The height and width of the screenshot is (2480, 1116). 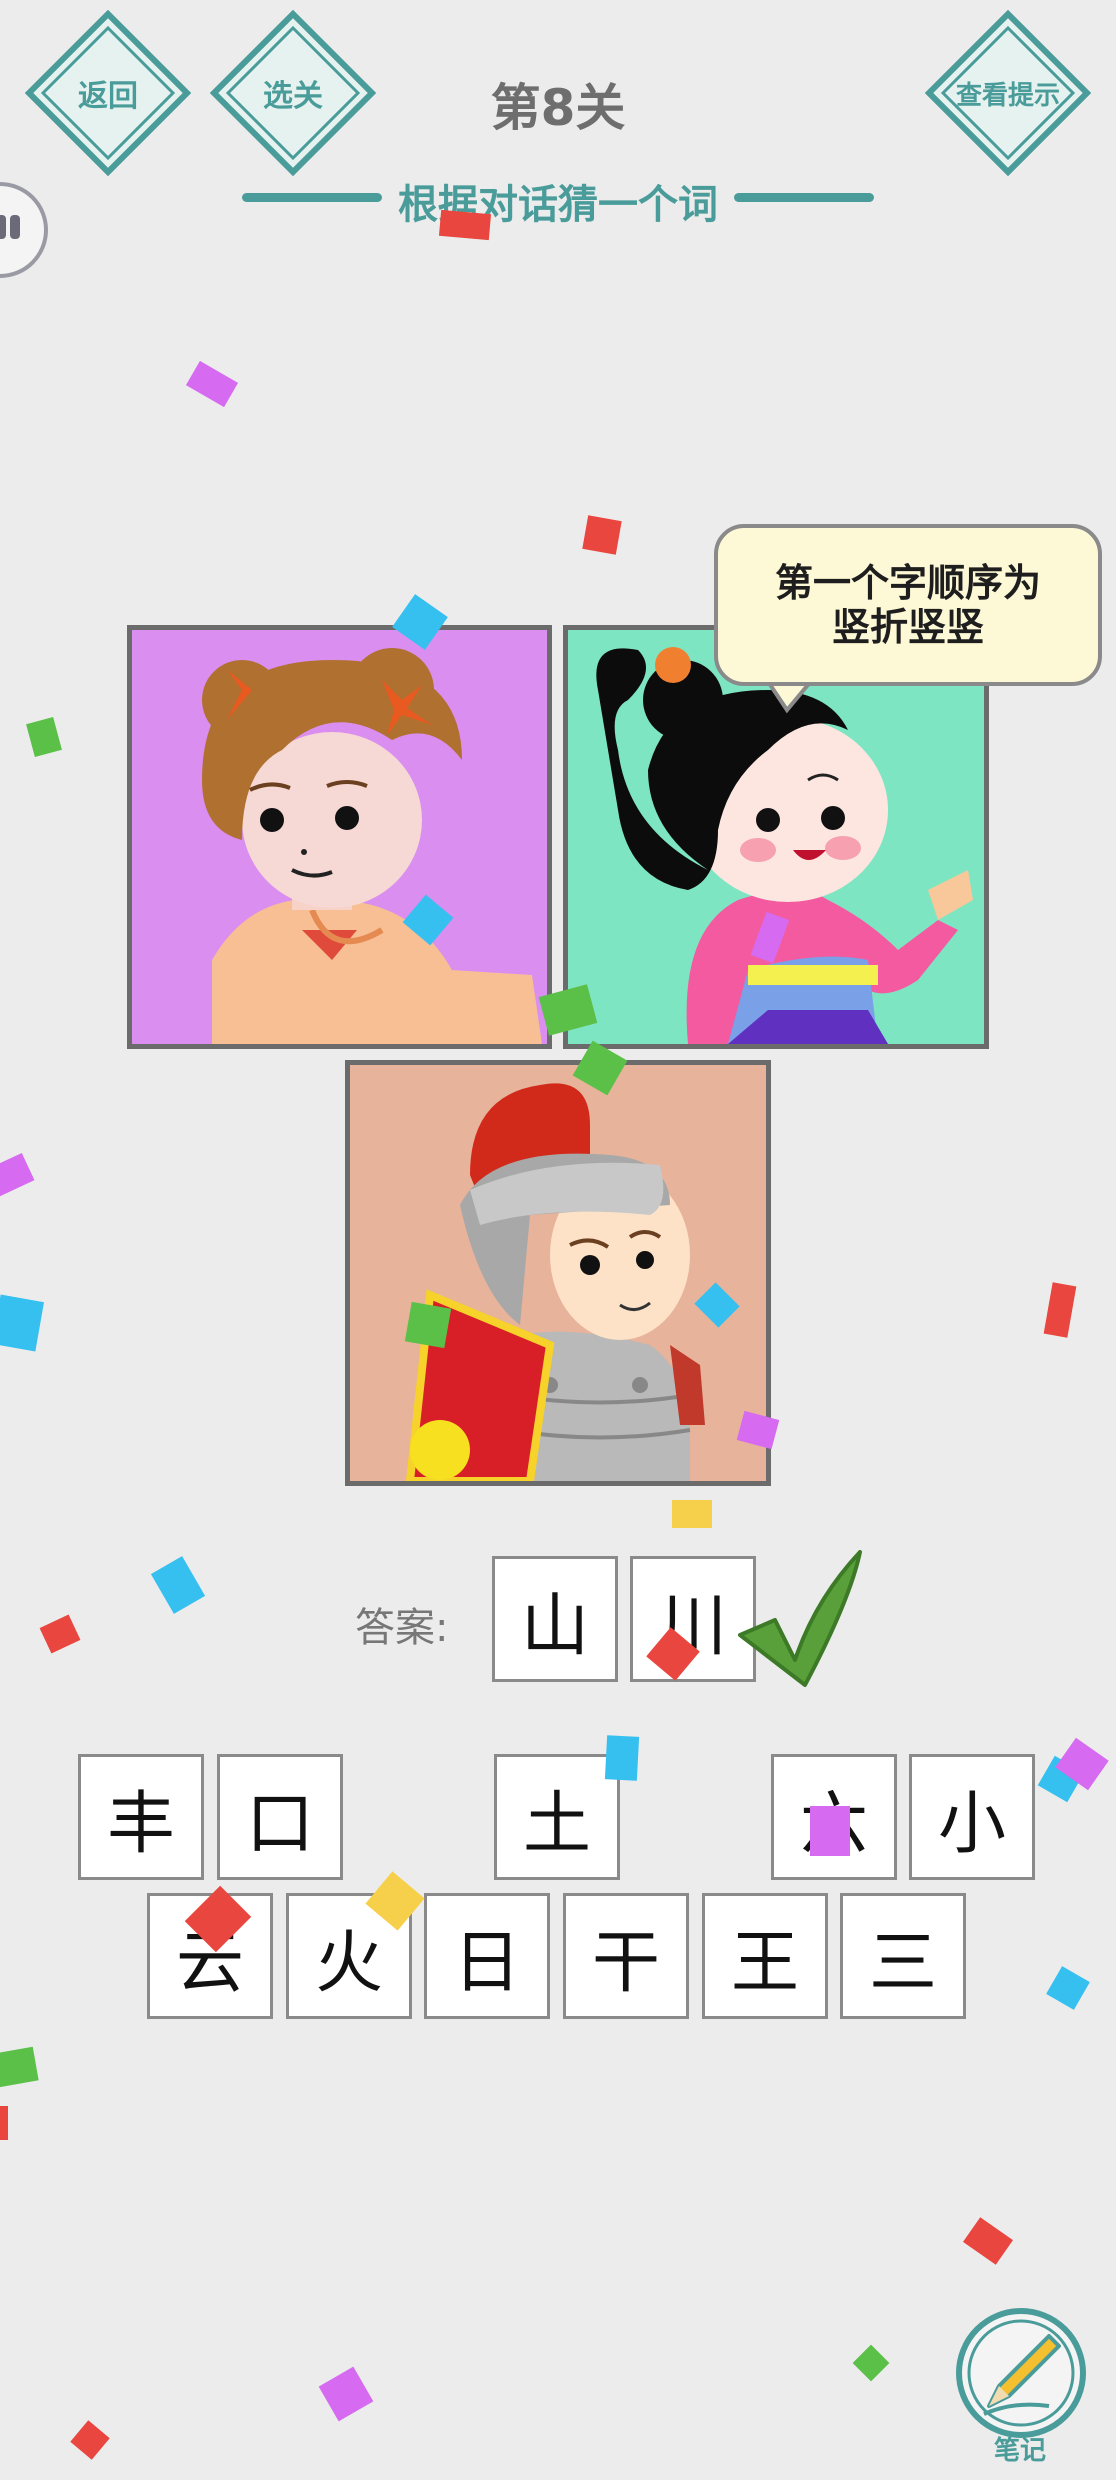 What do you see at coordinates (141, 1817) in the screenshot?
I see `choice-tile: 丰` at bounding box center [141, 1817].